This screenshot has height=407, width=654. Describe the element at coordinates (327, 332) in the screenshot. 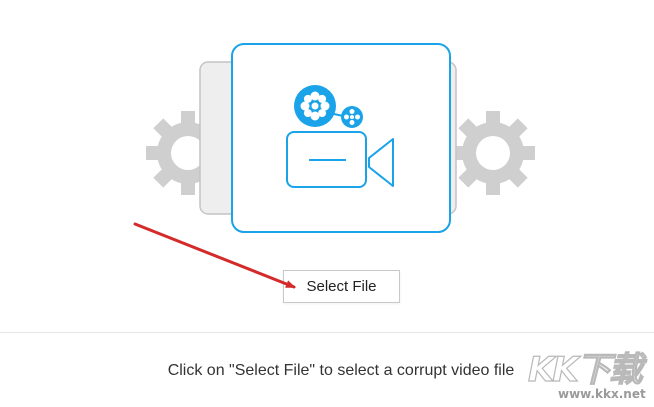

I see `divider` at that location.